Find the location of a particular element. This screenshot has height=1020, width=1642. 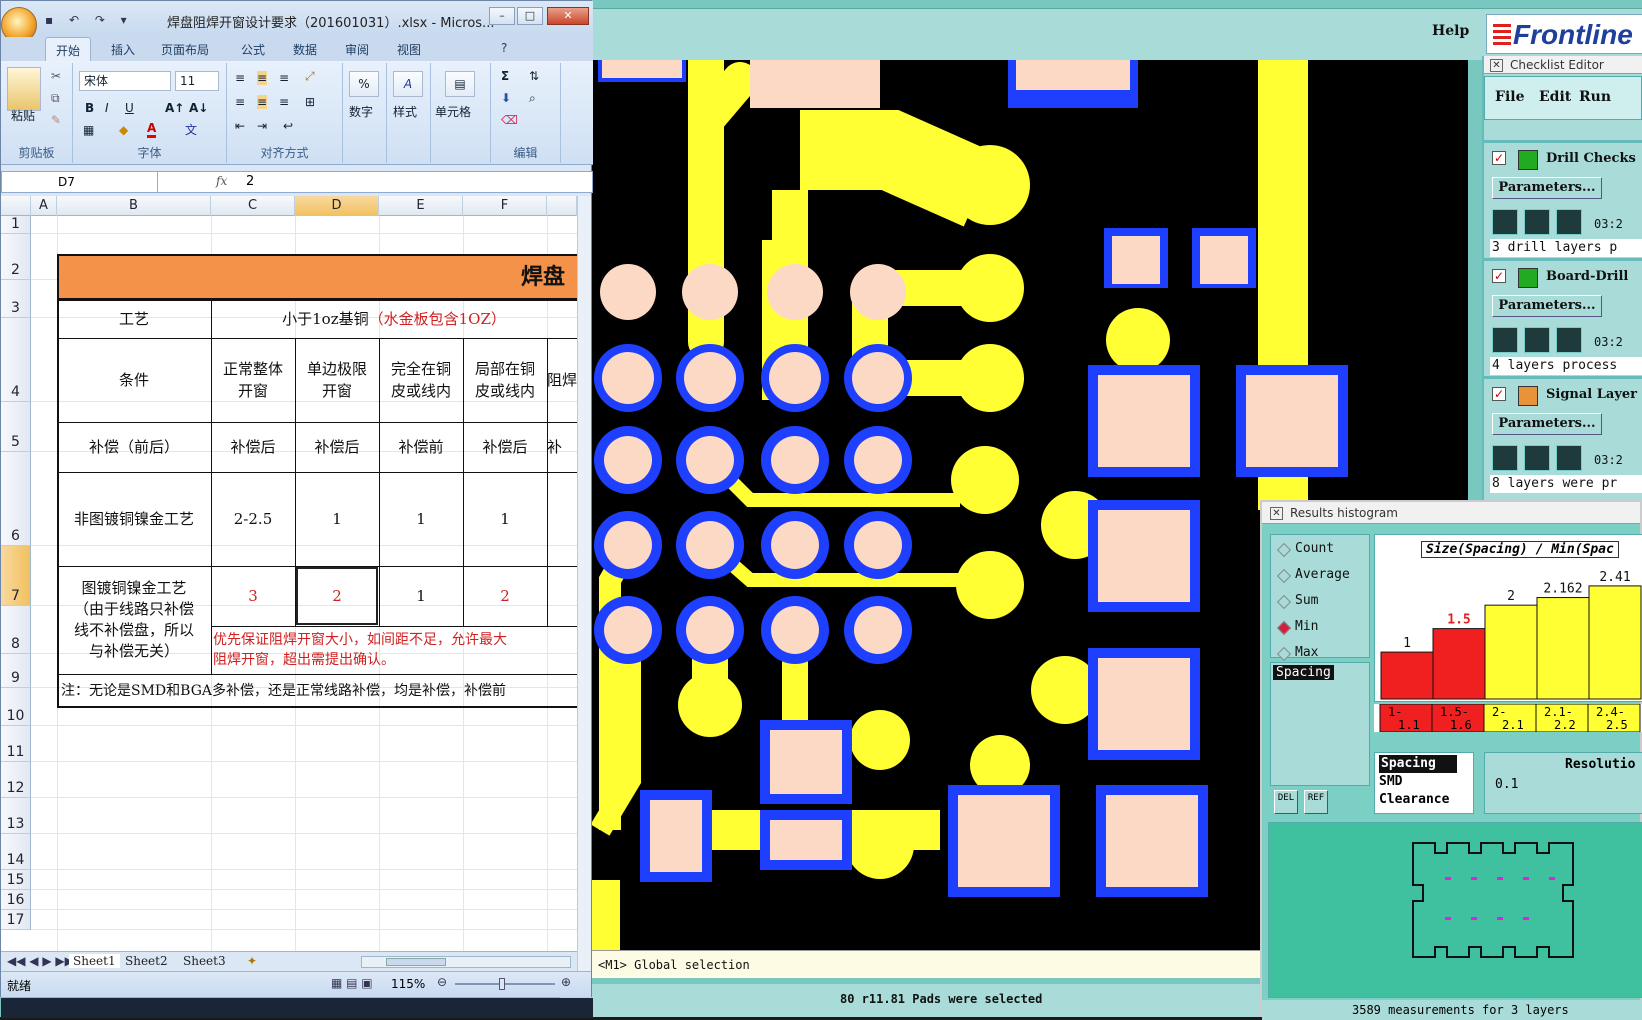

underline-button: U is located at coordinates (129, 108).